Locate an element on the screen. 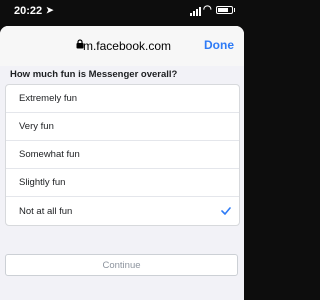 Image resolution: width=320 pixels, height=300 pixels. option-label: Somewhat fun is located at coordinates (49, 154).